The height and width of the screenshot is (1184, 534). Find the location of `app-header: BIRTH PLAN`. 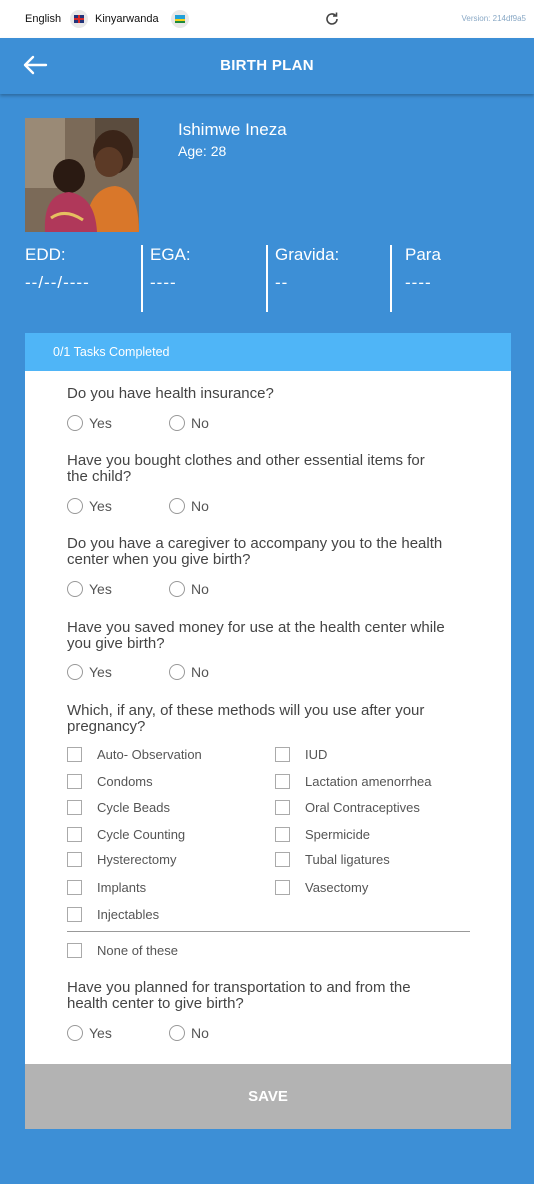

app-header: BIRTH PLAN is located at coordinates (267, 66).